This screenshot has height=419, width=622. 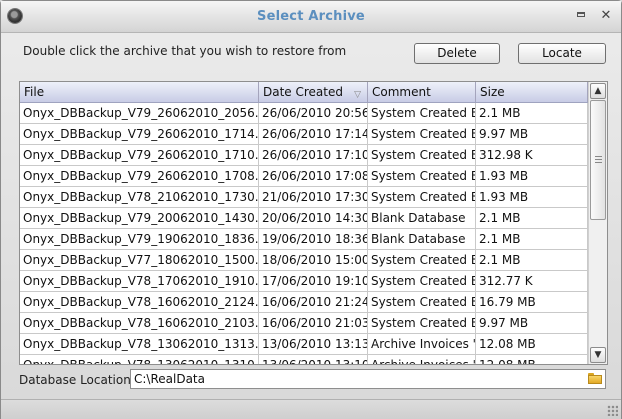 I want to click on scroll-up-icon: ▲, so click(x=598, y=91).